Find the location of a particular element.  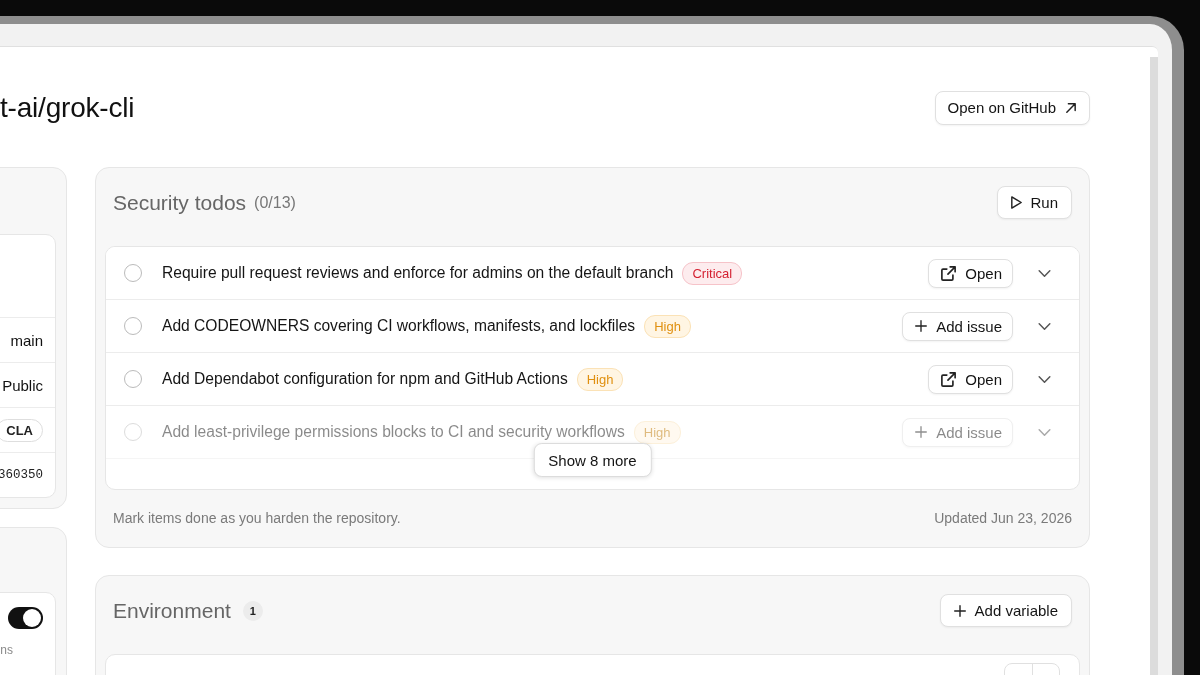

section-title: Environment is located at coordinates (172, 610).